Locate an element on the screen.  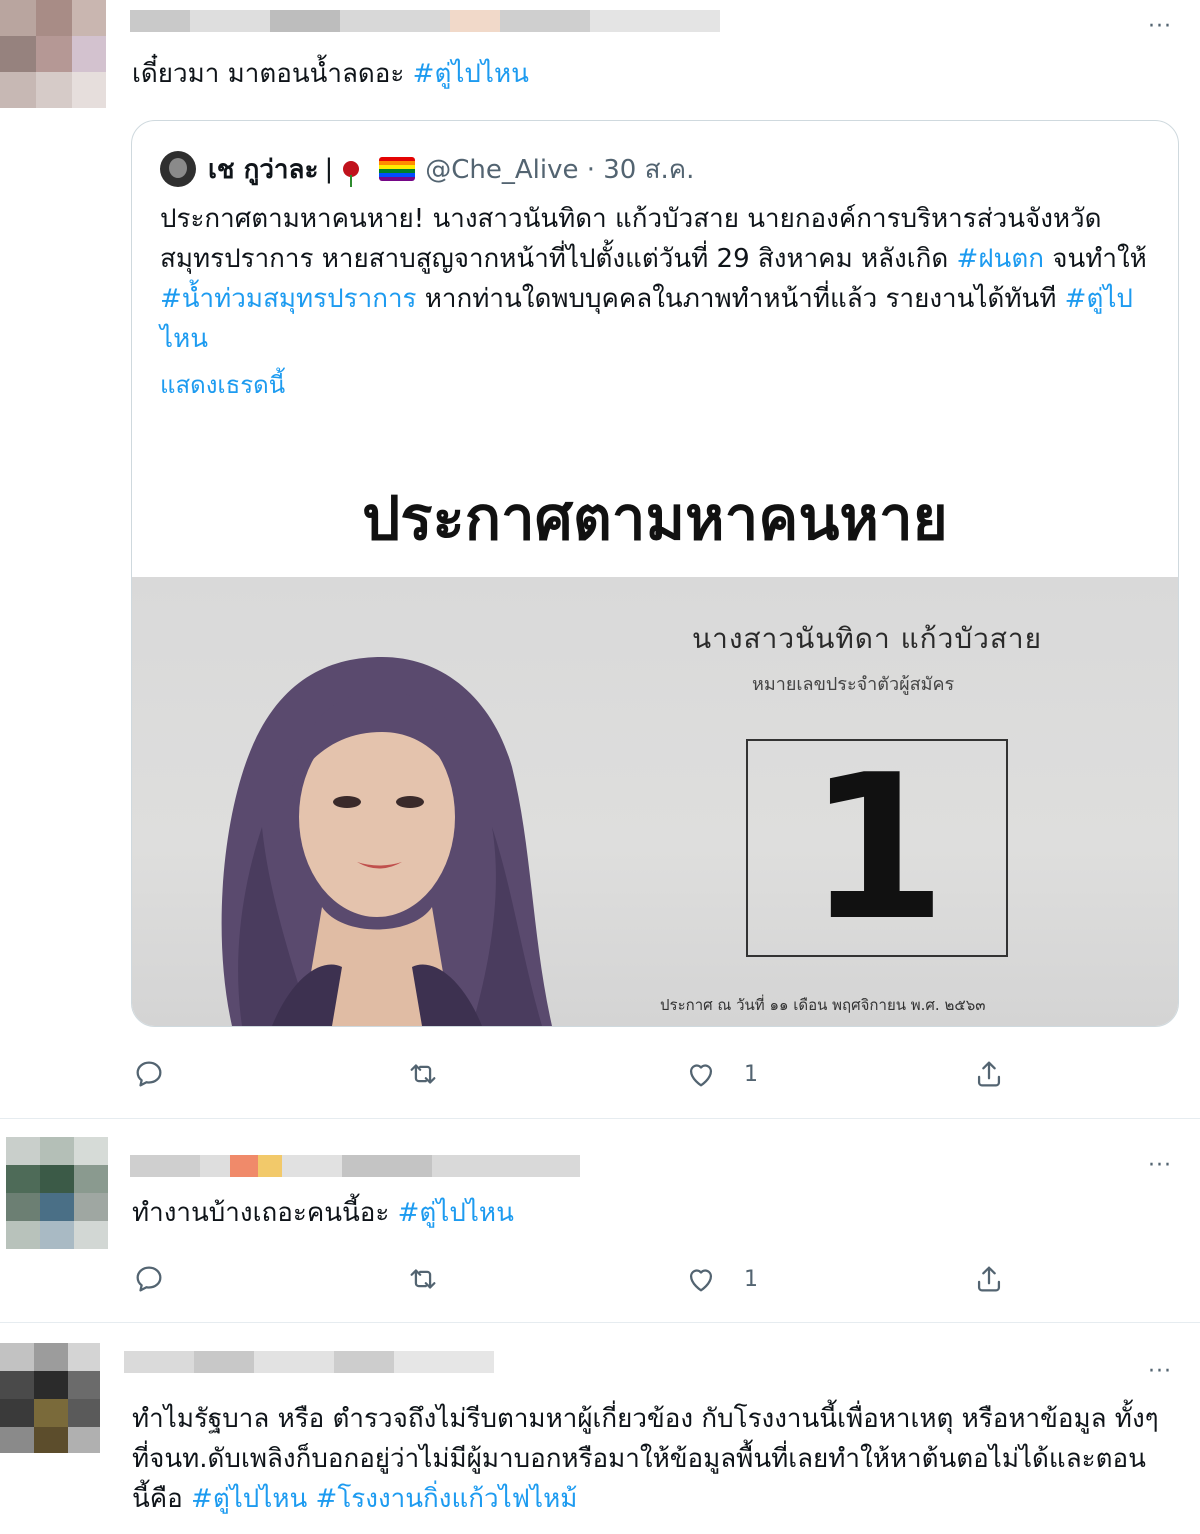
candidate-number: 1 is located at coordinates (877, 848).